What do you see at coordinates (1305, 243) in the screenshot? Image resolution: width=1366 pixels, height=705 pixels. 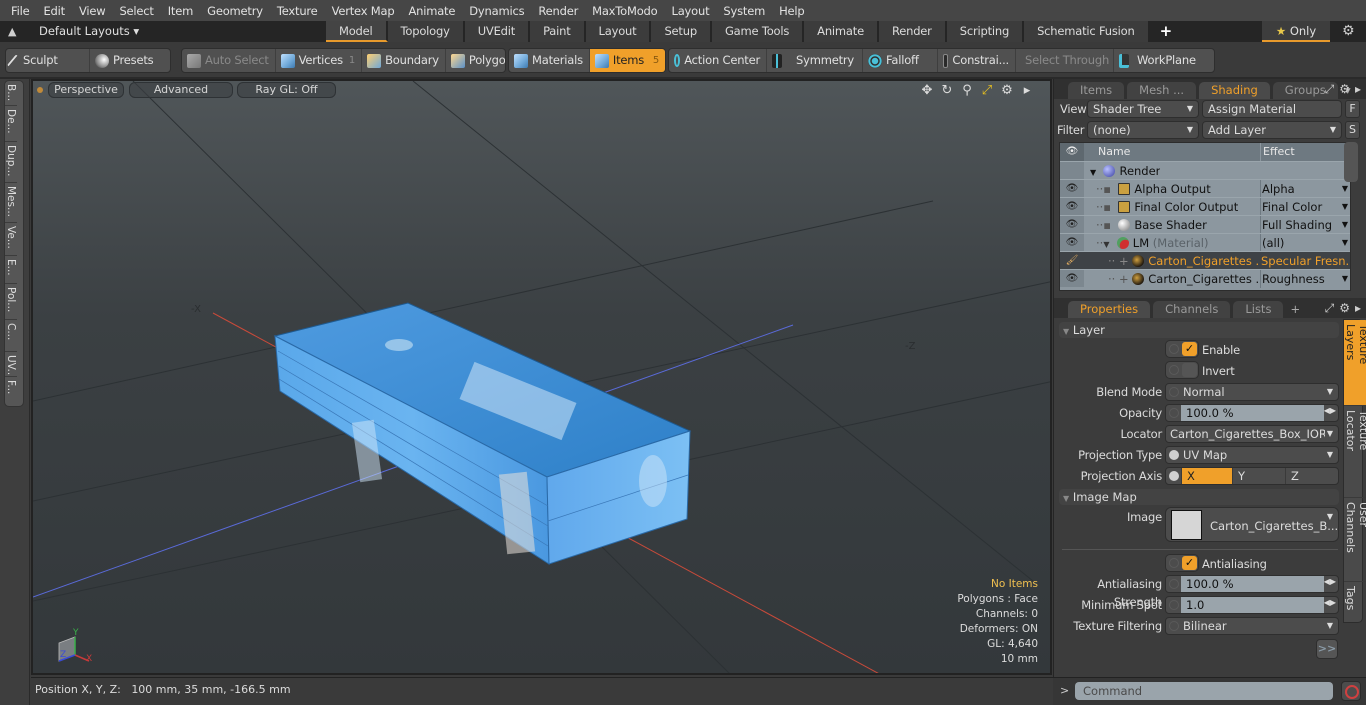 I see `row-effect-dropdown: (all) ▼` at bounding box center [1305, 243].